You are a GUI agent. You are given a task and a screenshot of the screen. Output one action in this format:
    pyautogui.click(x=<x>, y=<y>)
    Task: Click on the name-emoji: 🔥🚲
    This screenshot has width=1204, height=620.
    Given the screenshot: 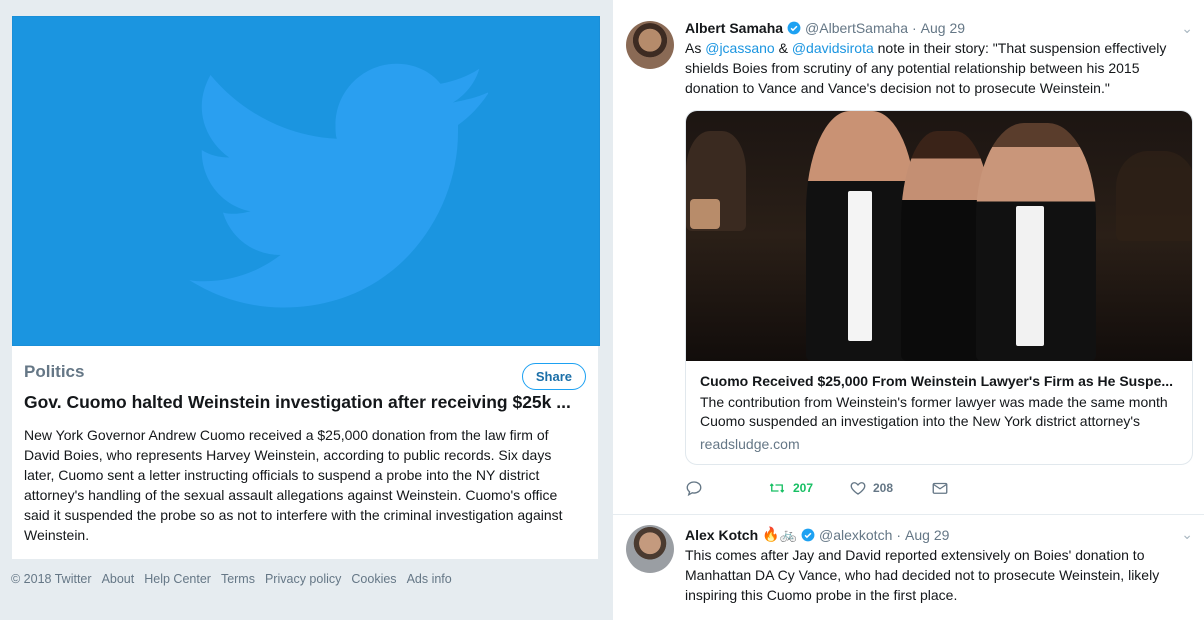 What is the action you would take?
    pyautogui.click(x=779, y=534)
    